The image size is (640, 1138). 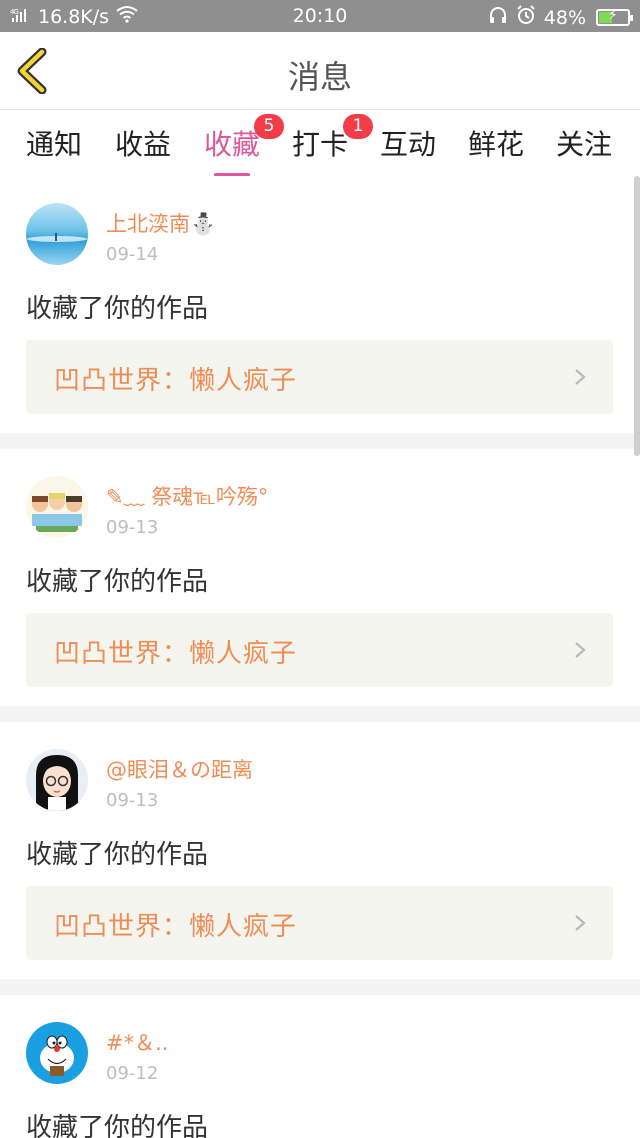 I want to click on timestamp: 09-12, so click(x=132, y=1073).